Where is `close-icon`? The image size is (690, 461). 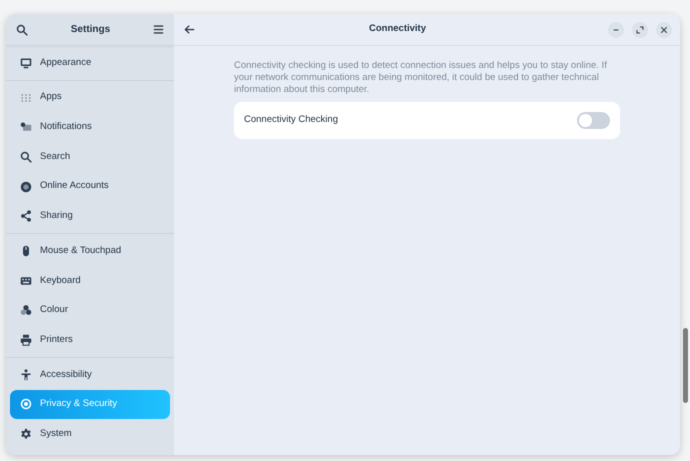
close-icon is located at coordinates (664, 30).